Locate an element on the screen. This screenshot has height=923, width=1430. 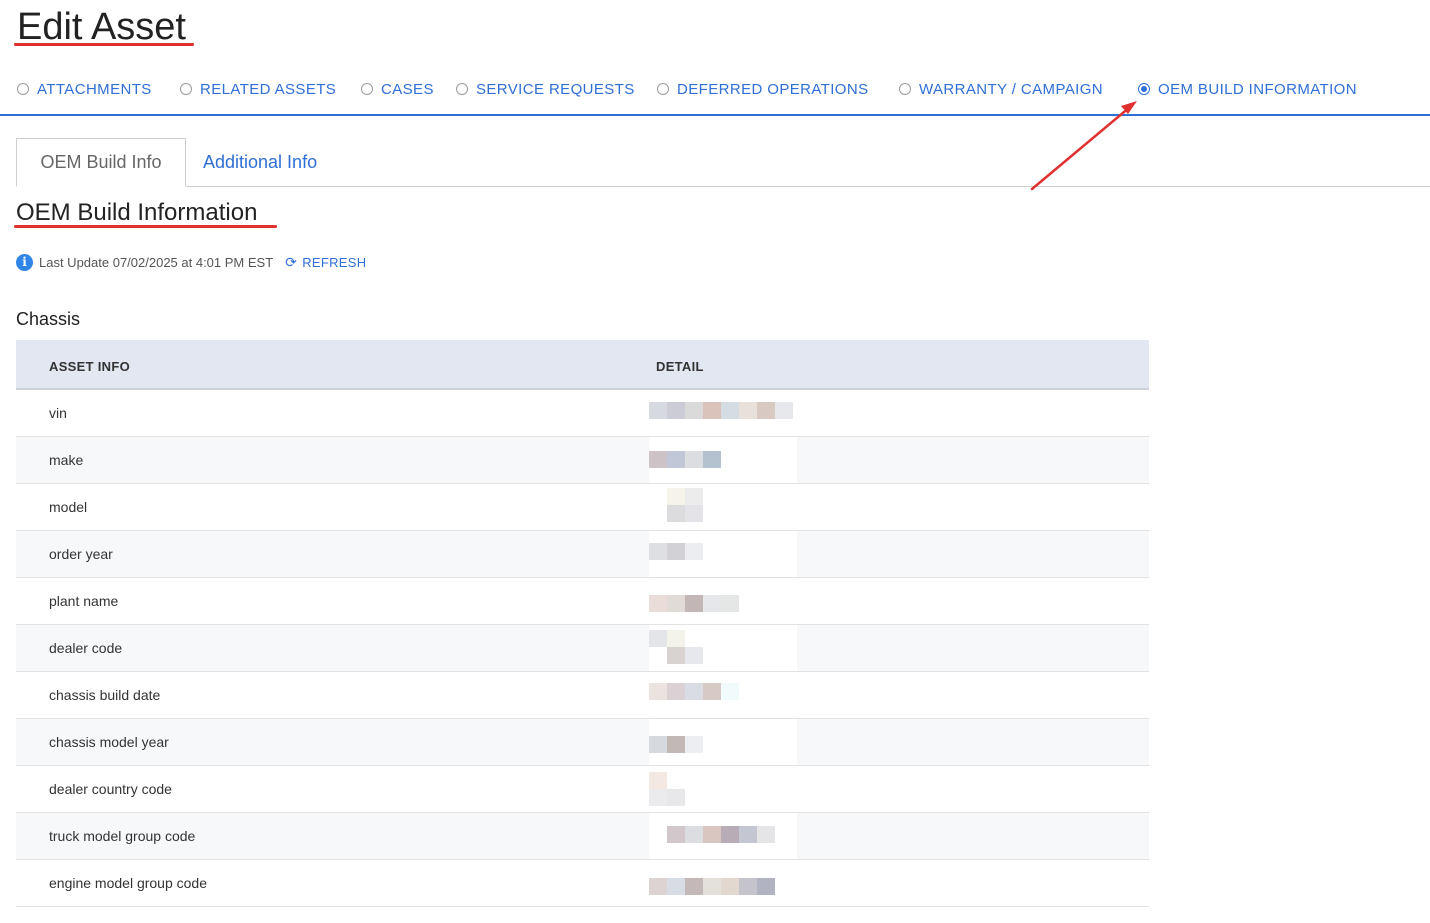
info-icon: i is located at coordinates (24, 262).